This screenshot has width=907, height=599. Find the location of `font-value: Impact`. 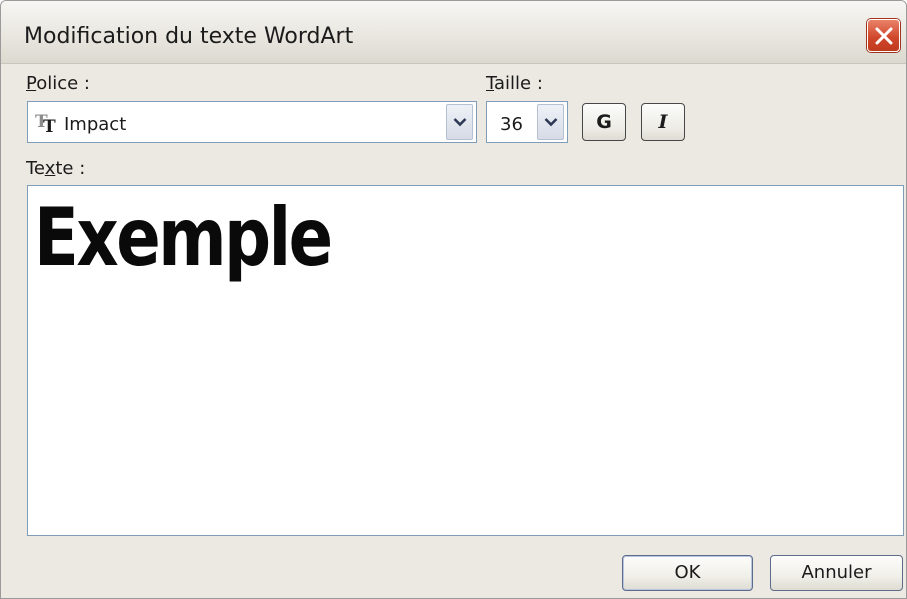

font-value: Impact is located at coordinates (95, 124).